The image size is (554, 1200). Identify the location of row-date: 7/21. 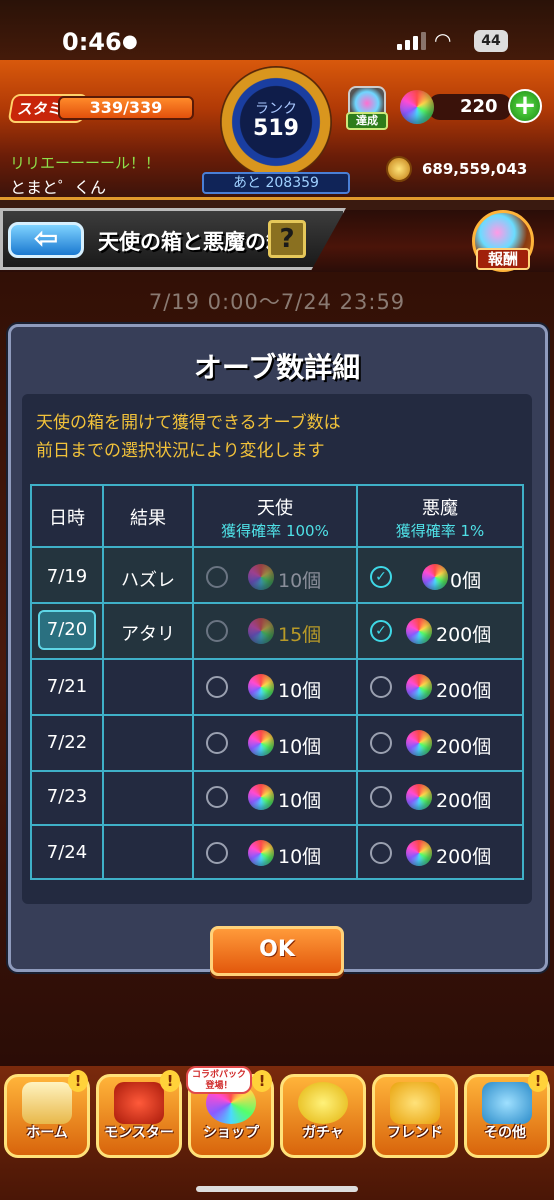
(67, 686).